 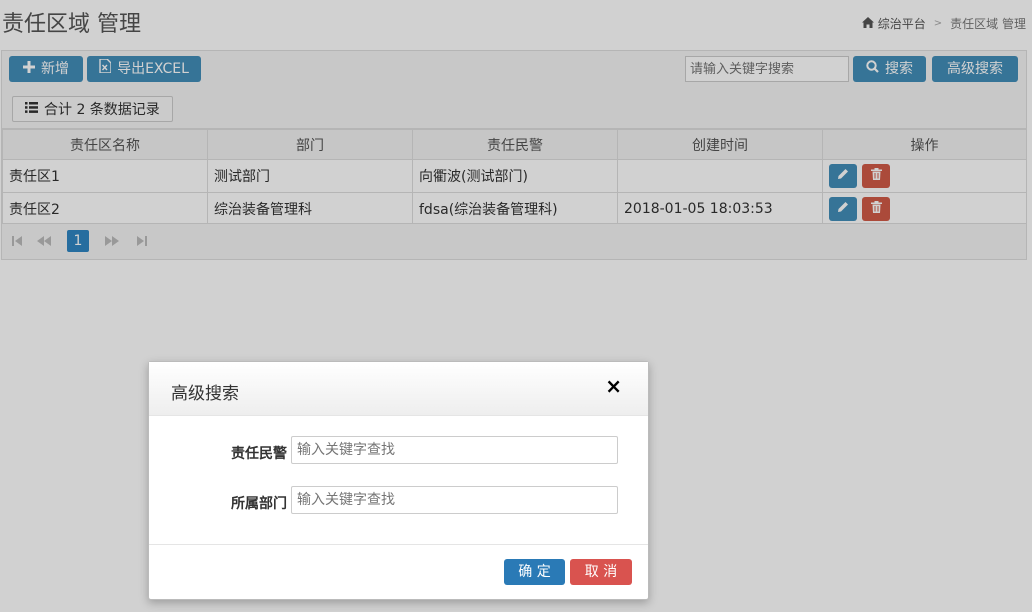 What do you see at coordinates (398, 389) in the screenshot?
I see `dialog-header: 高级搜索 ×` at bounding box center [398, 389].